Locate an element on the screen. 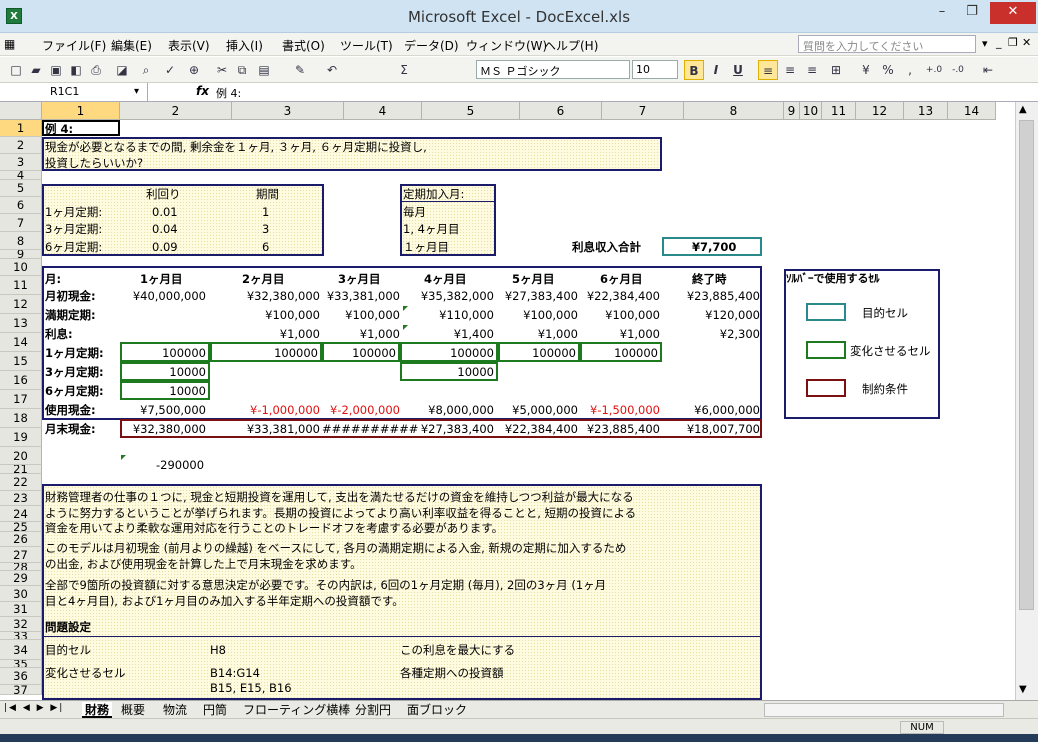 This screenshot has width=1038, height=742. row-header: 4 is located at coordinates (21, 175).